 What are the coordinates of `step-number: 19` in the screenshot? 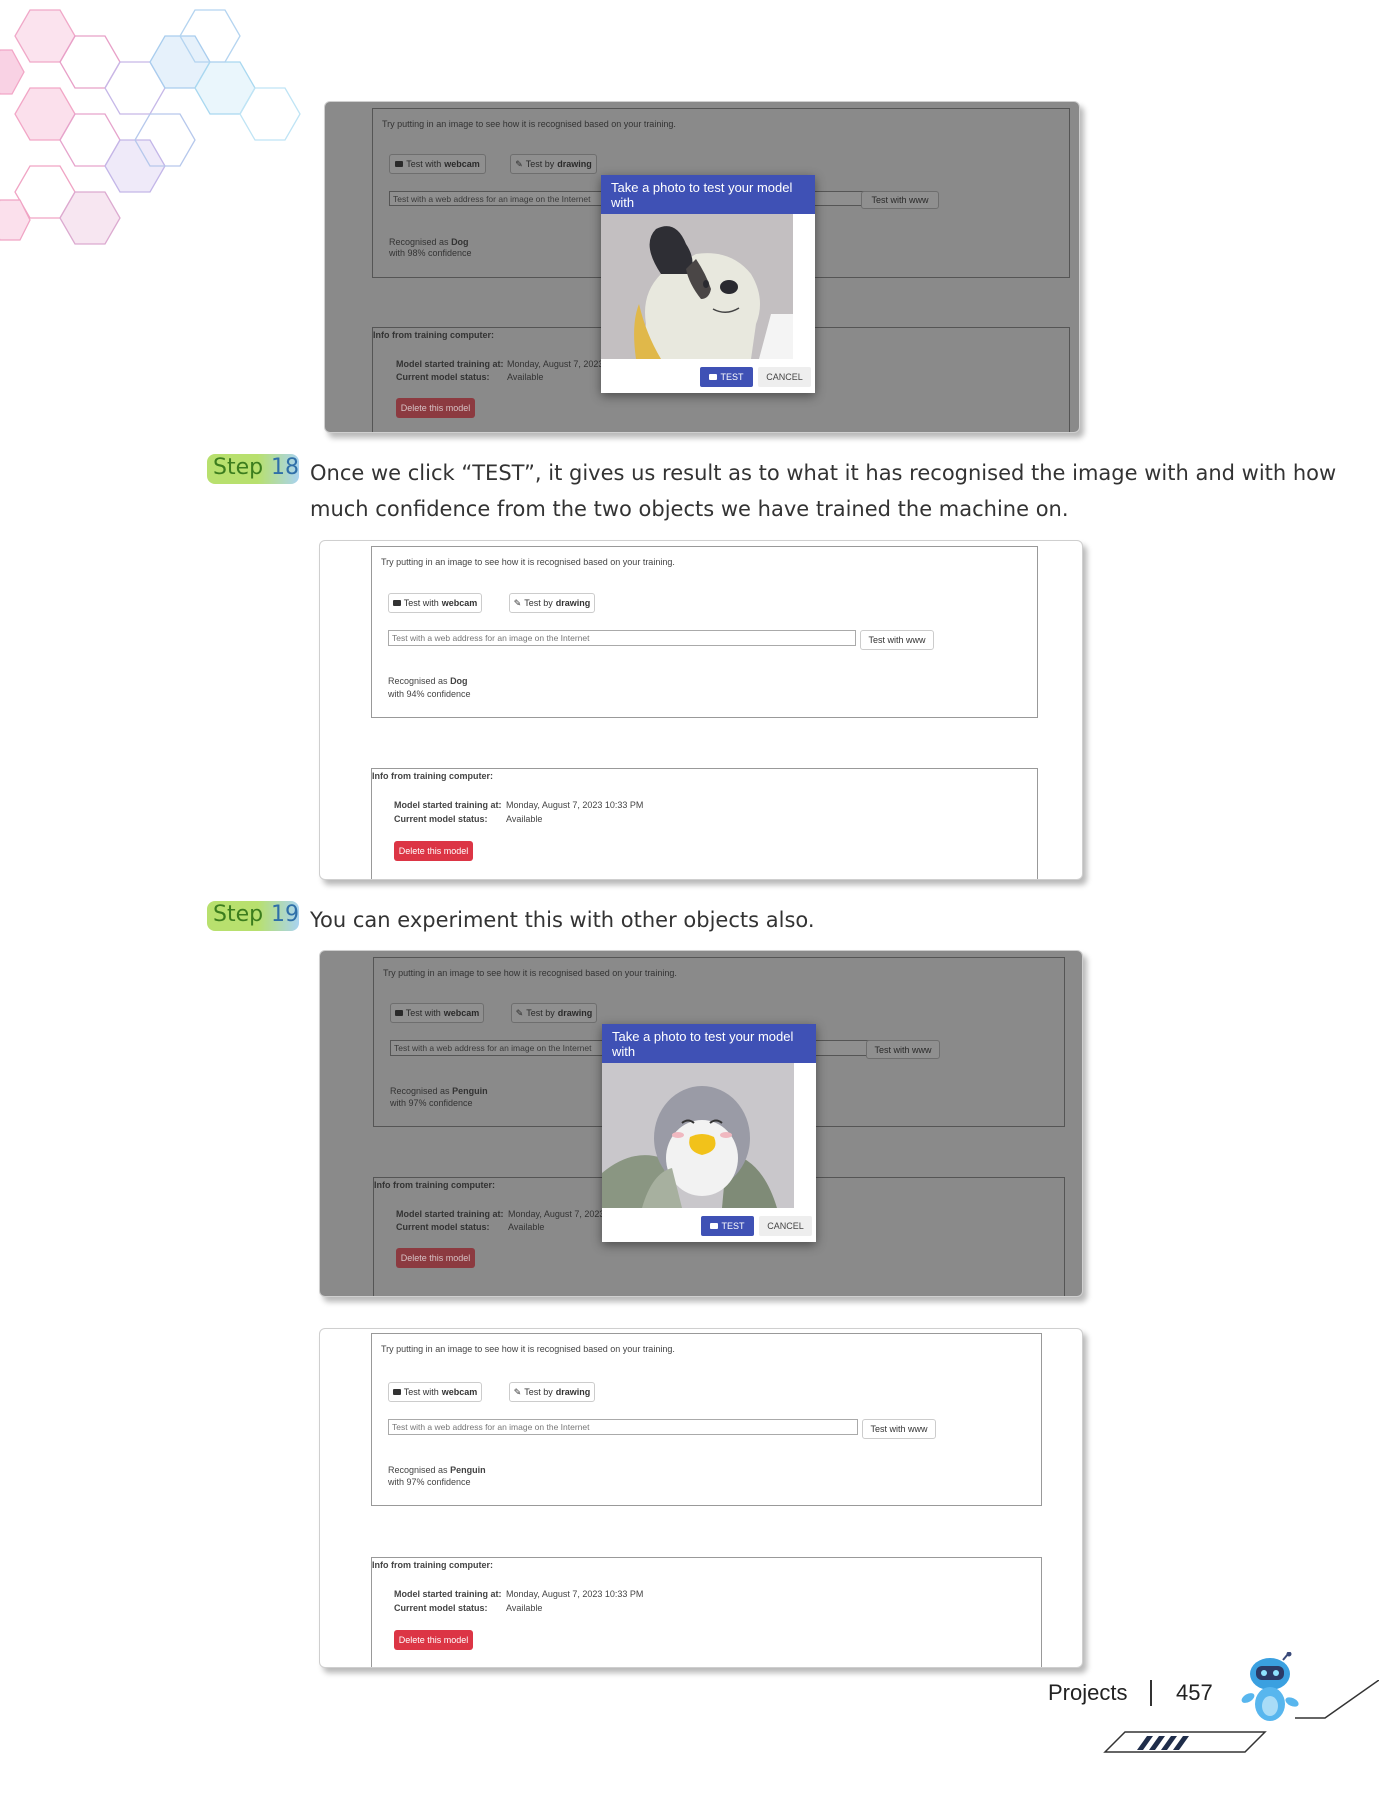 It's located at (285, 914).